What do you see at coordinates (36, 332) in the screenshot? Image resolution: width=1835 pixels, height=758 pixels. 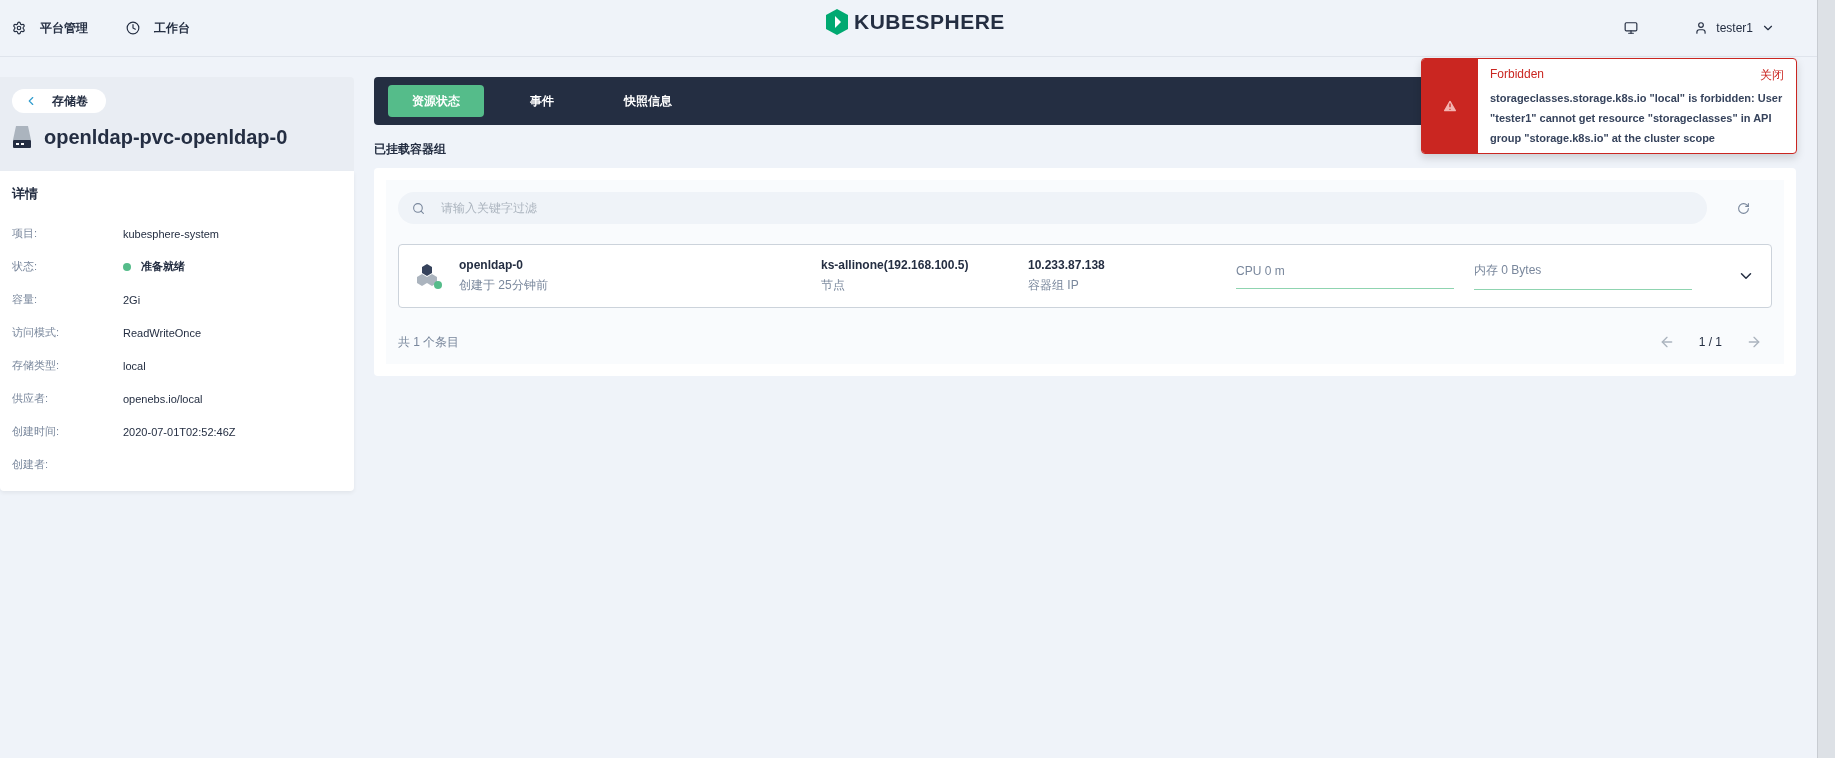 I see `detail-label: 访问模式:` at bounding box center [36, 332].